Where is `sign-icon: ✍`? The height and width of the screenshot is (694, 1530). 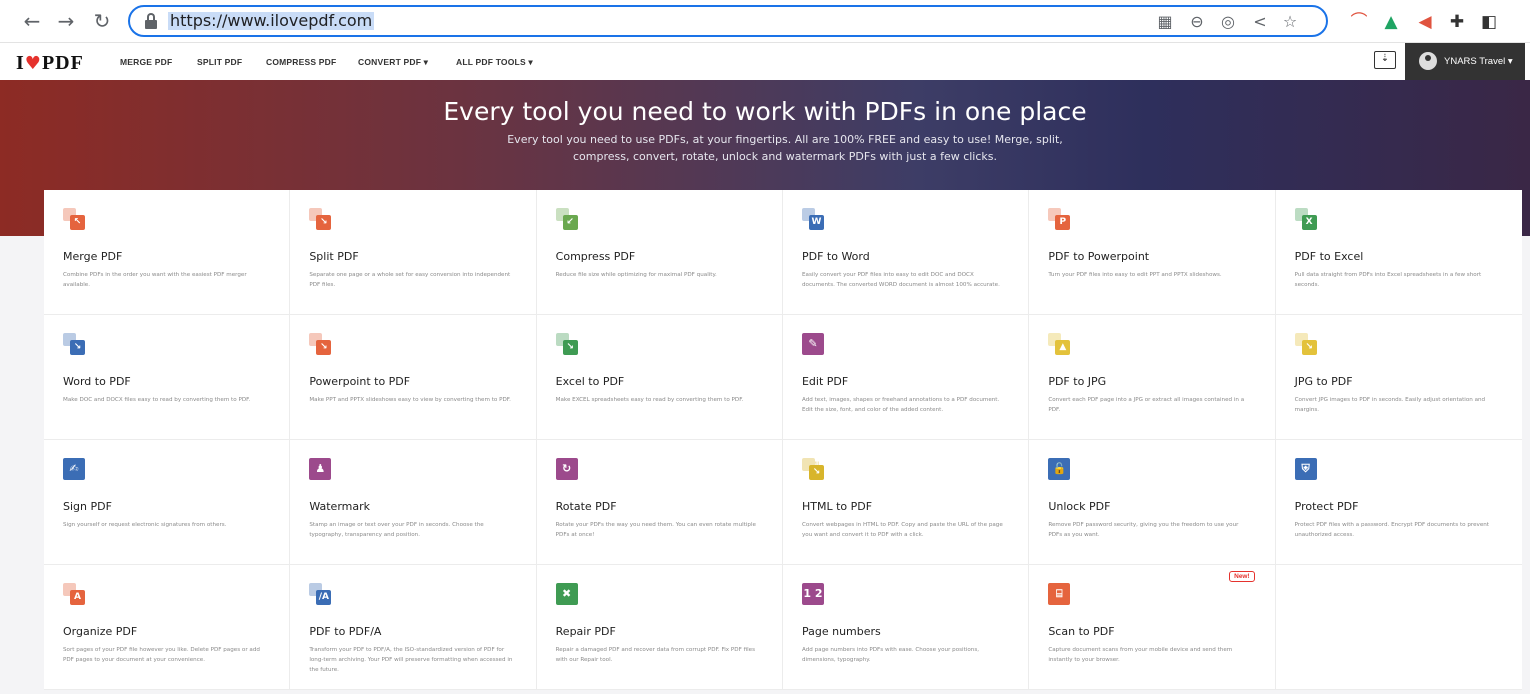
sign-icon: ✍ is located at coordinates (74, 469).